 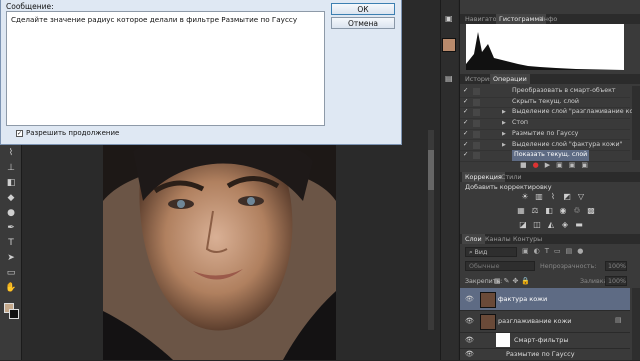 I want to click on opacity-input: 100%, so click(x=616, y=266).